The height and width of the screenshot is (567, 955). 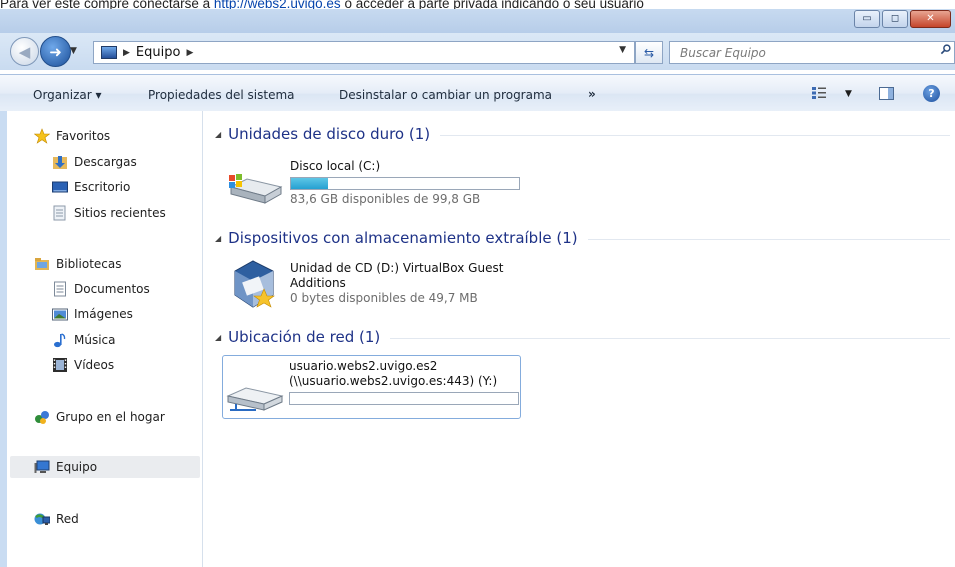 I want to click on virtualbox-cd-icon, so click(x=254, y=284).